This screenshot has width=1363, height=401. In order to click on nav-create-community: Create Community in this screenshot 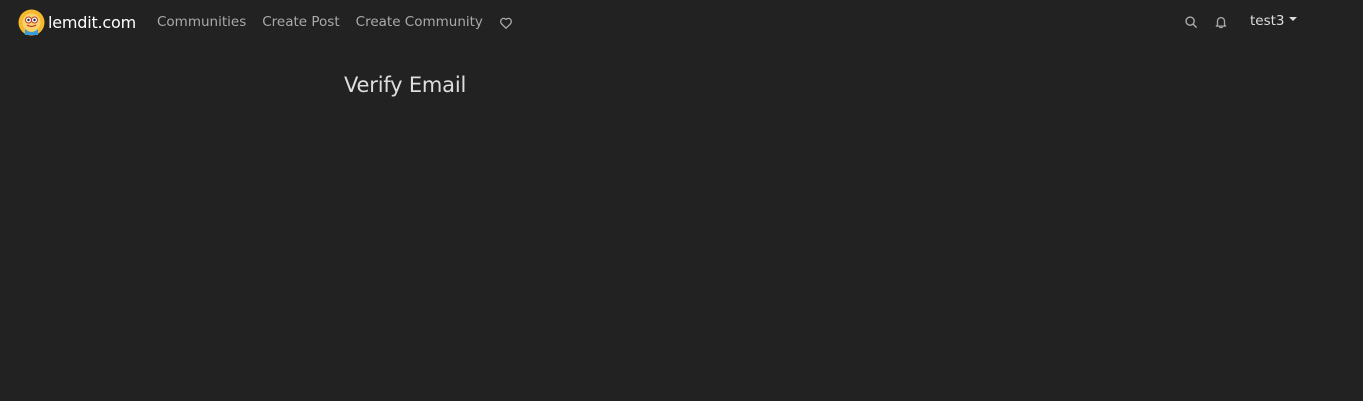, I will do `click(419, 22)`.